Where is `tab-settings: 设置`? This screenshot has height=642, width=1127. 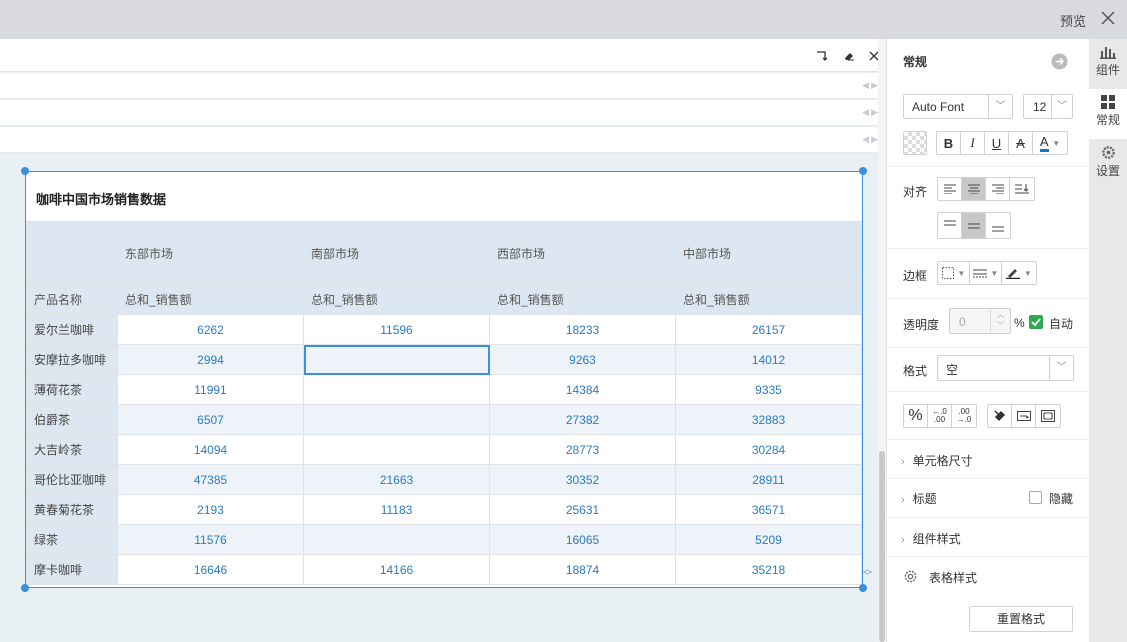 tab-settings: 设置 is located at coordinates (1108, 164).